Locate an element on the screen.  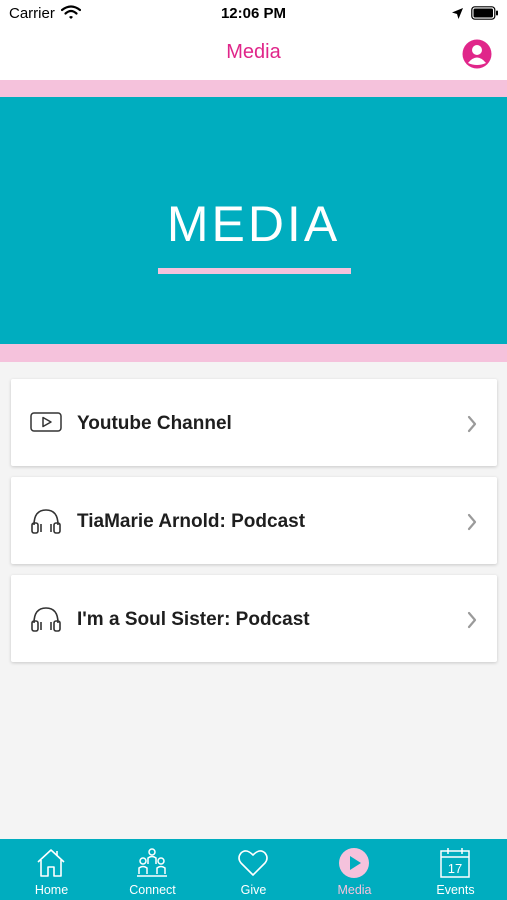
hero-top-stripe is located at coordinates (253, 88).